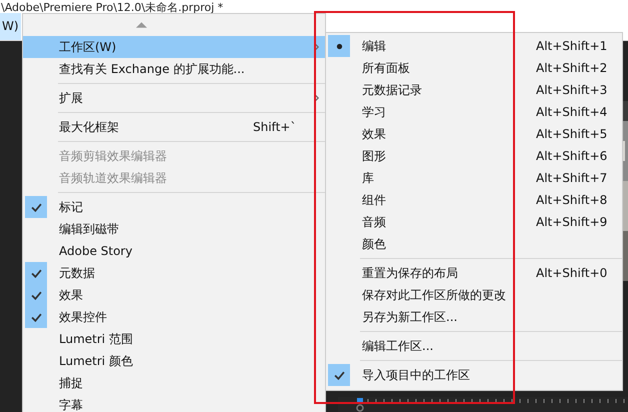 The image size is (628, 412). I want to click on menu-item: 效果, so click(174, 295).